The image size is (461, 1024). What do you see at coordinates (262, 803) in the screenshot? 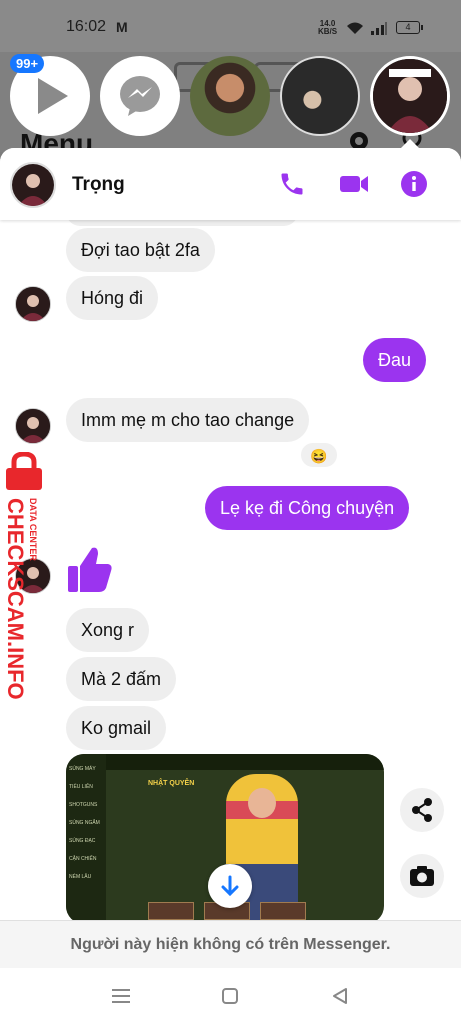
I see `game-character-face` at bounding box center [262, 803].